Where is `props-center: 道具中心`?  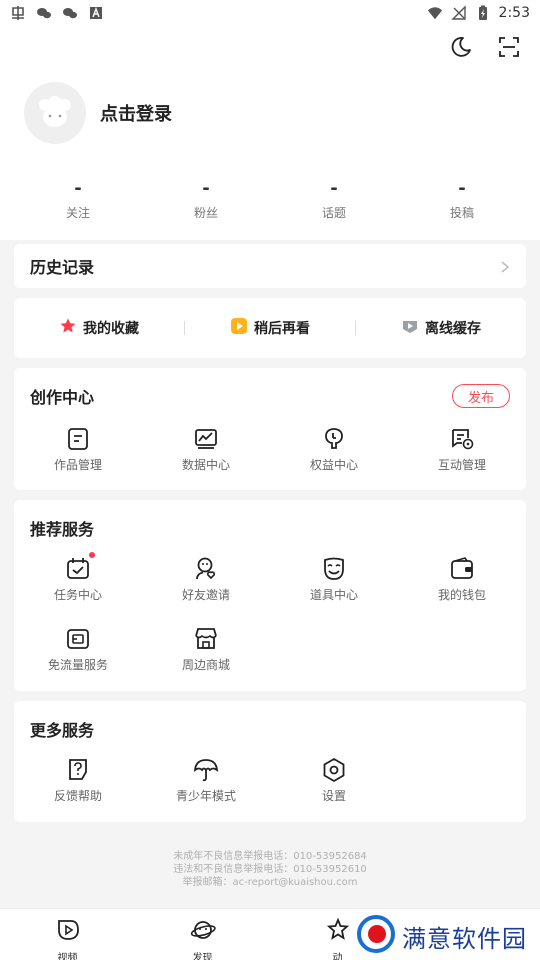
props-center: 道具中心 is located at coordinates (334, 579).